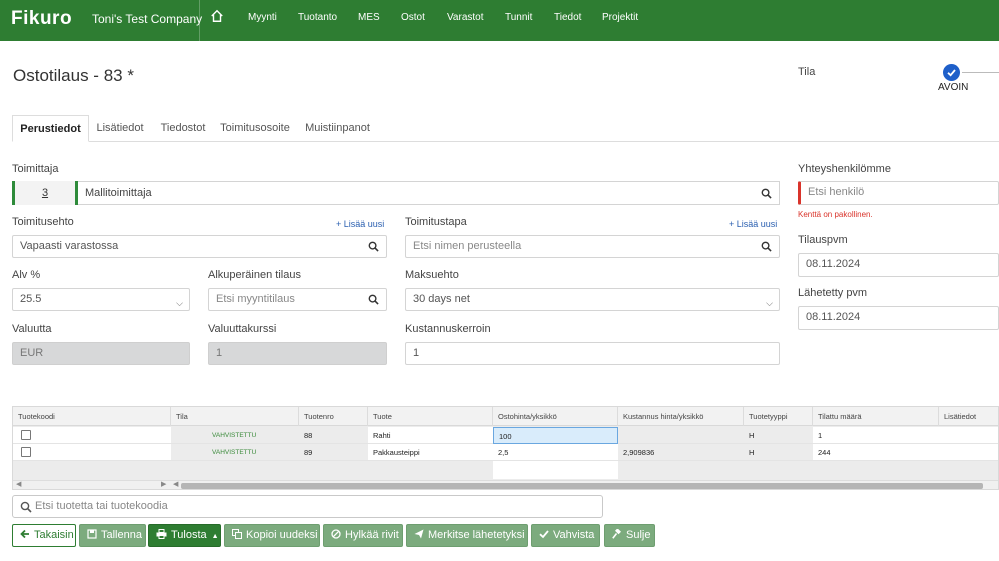 The height and width of the screenshot is (561, 999). I want to click on mark-as-sent-button: Merkitse lähetetyksi, so click(467, 535).